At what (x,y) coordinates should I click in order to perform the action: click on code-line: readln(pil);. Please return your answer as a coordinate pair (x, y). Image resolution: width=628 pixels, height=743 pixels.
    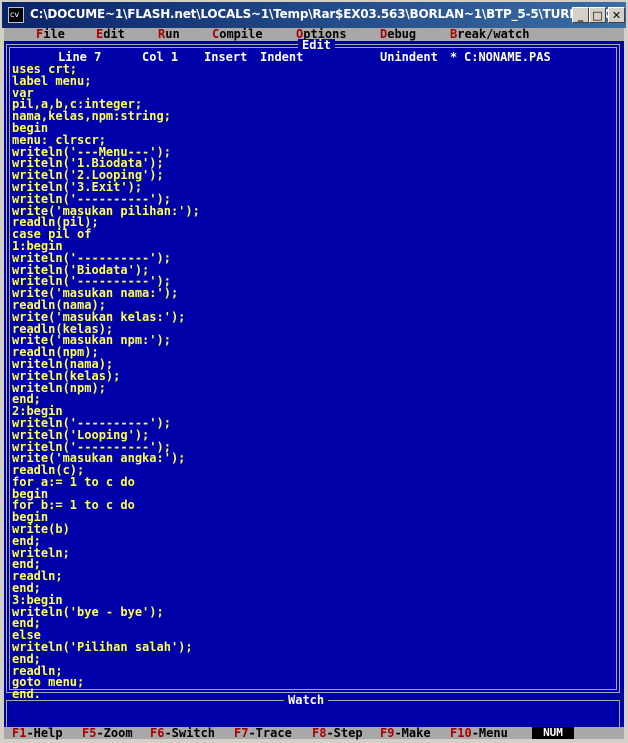
    Looking at the image, I should click on (312, 222).